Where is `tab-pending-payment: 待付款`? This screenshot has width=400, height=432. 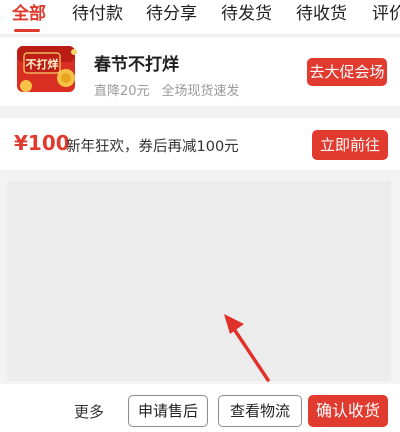 tab-pending-payment: 待付款 is located at coordinates (97, 14).